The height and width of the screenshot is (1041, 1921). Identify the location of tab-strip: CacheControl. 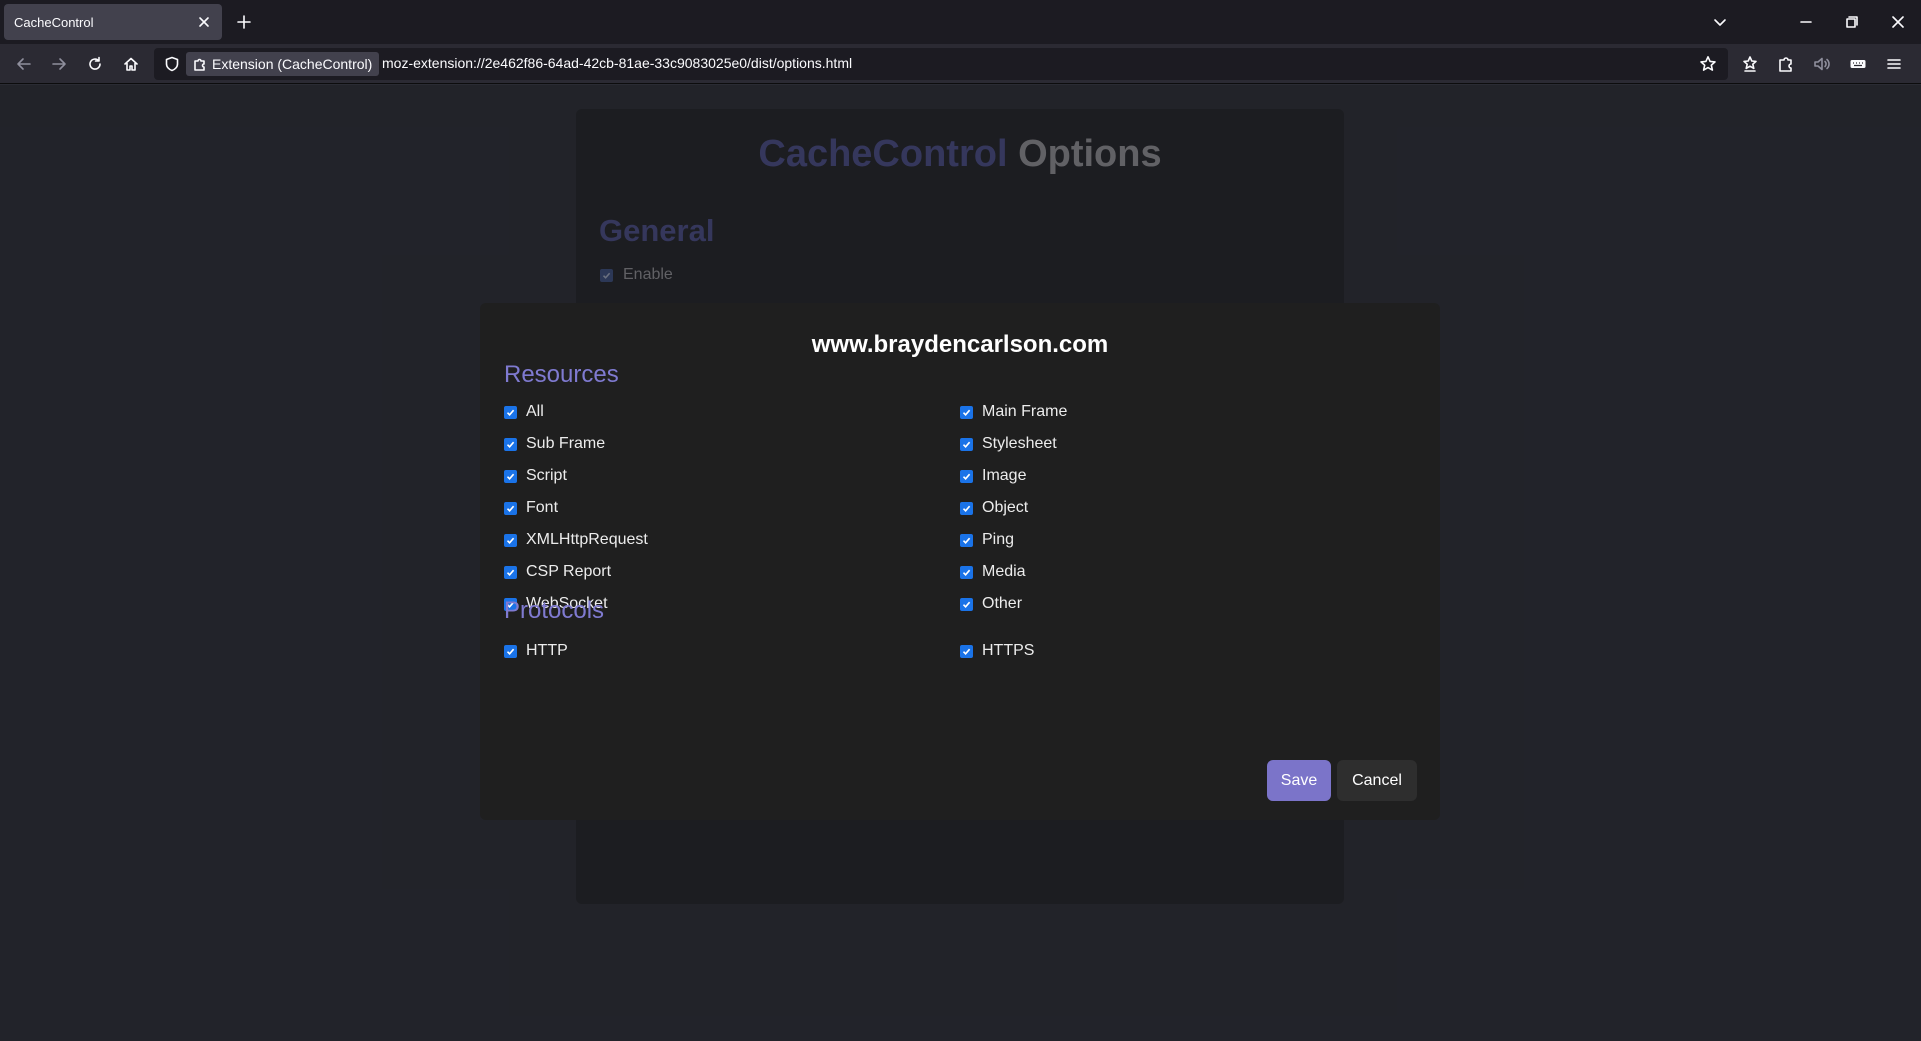
(960, 22).